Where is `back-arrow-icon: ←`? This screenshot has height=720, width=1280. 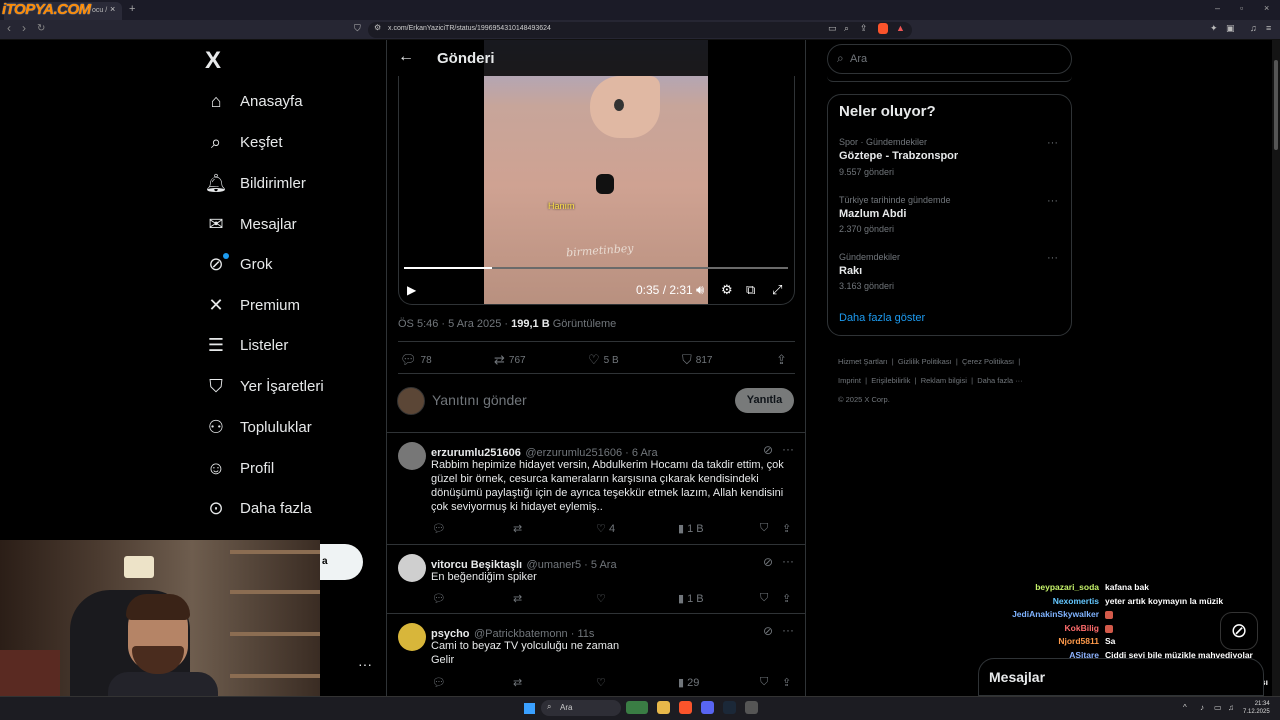 back-arrow-icon: ← is located at coordinates (406, 57).